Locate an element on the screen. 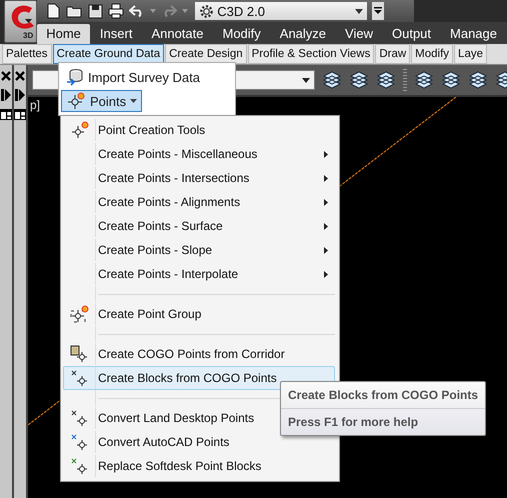  toolbar-menu-icon is located at coordinates (378, 11).